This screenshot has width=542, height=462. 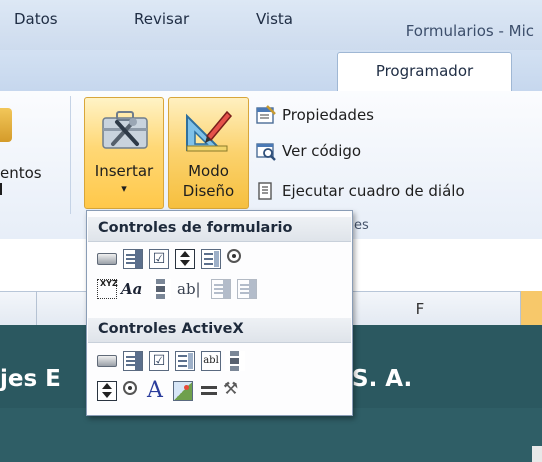 I want to click on activex-button-icon, so click(x=107, y=361).